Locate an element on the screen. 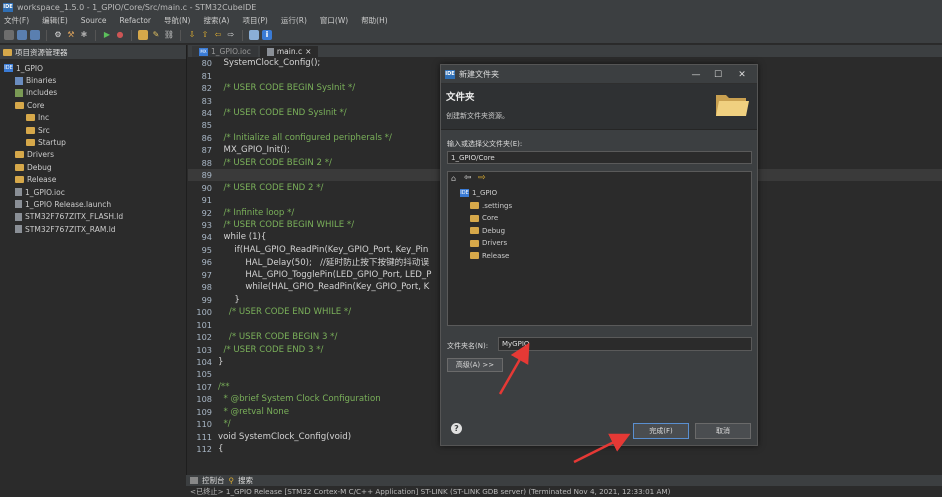 The width and height of the screenshot is (942, 497). tab-search: 搜索 is located at coordinates (245, 480).